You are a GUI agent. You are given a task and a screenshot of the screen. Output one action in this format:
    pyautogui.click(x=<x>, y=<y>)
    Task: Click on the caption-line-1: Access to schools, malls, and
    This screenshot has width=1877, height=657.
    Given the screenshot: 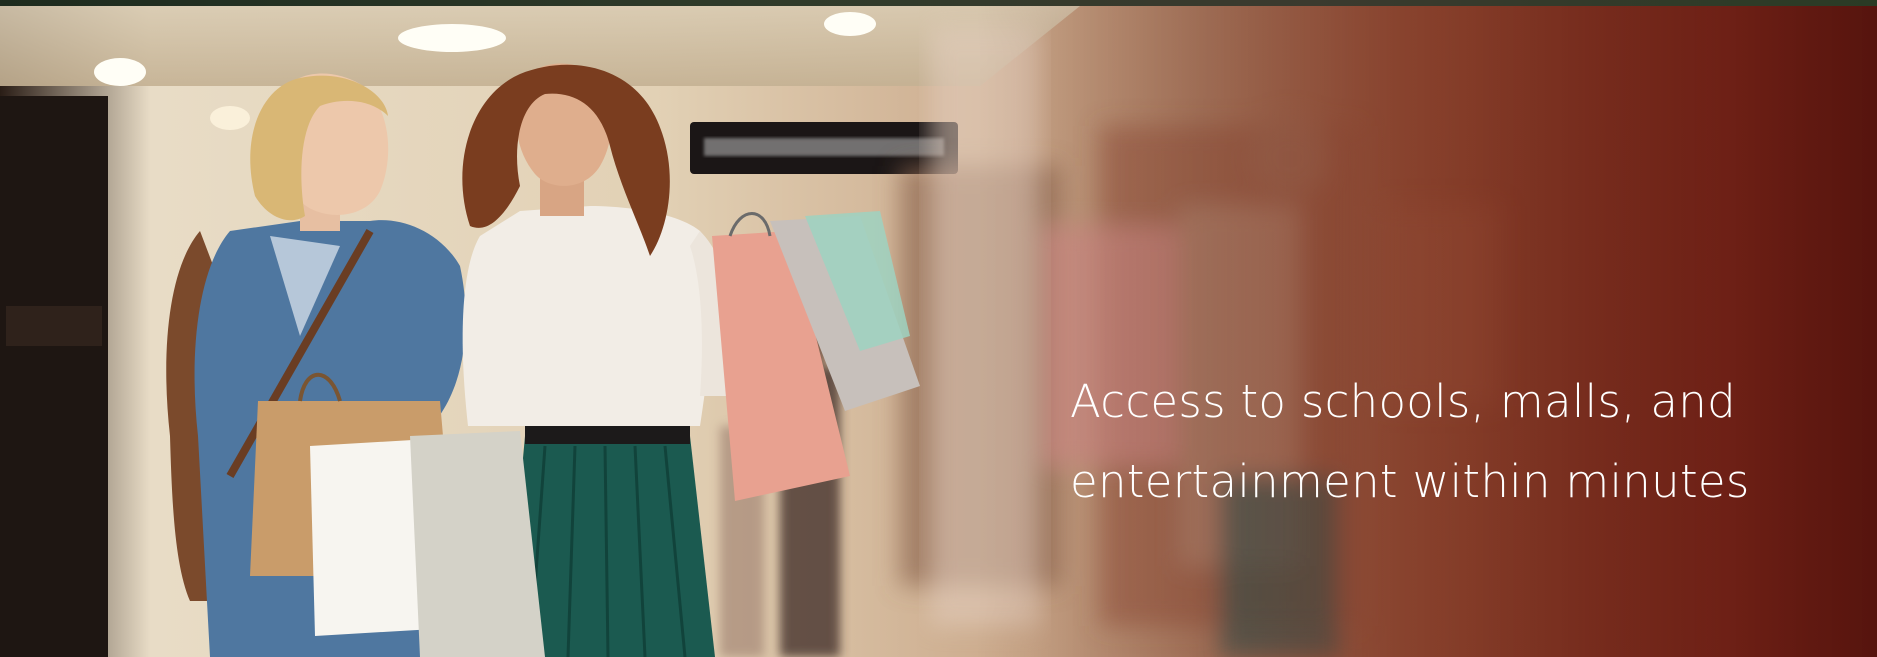 What is the action you would take?
    pyautogui.click(x=1403, y=401)
    